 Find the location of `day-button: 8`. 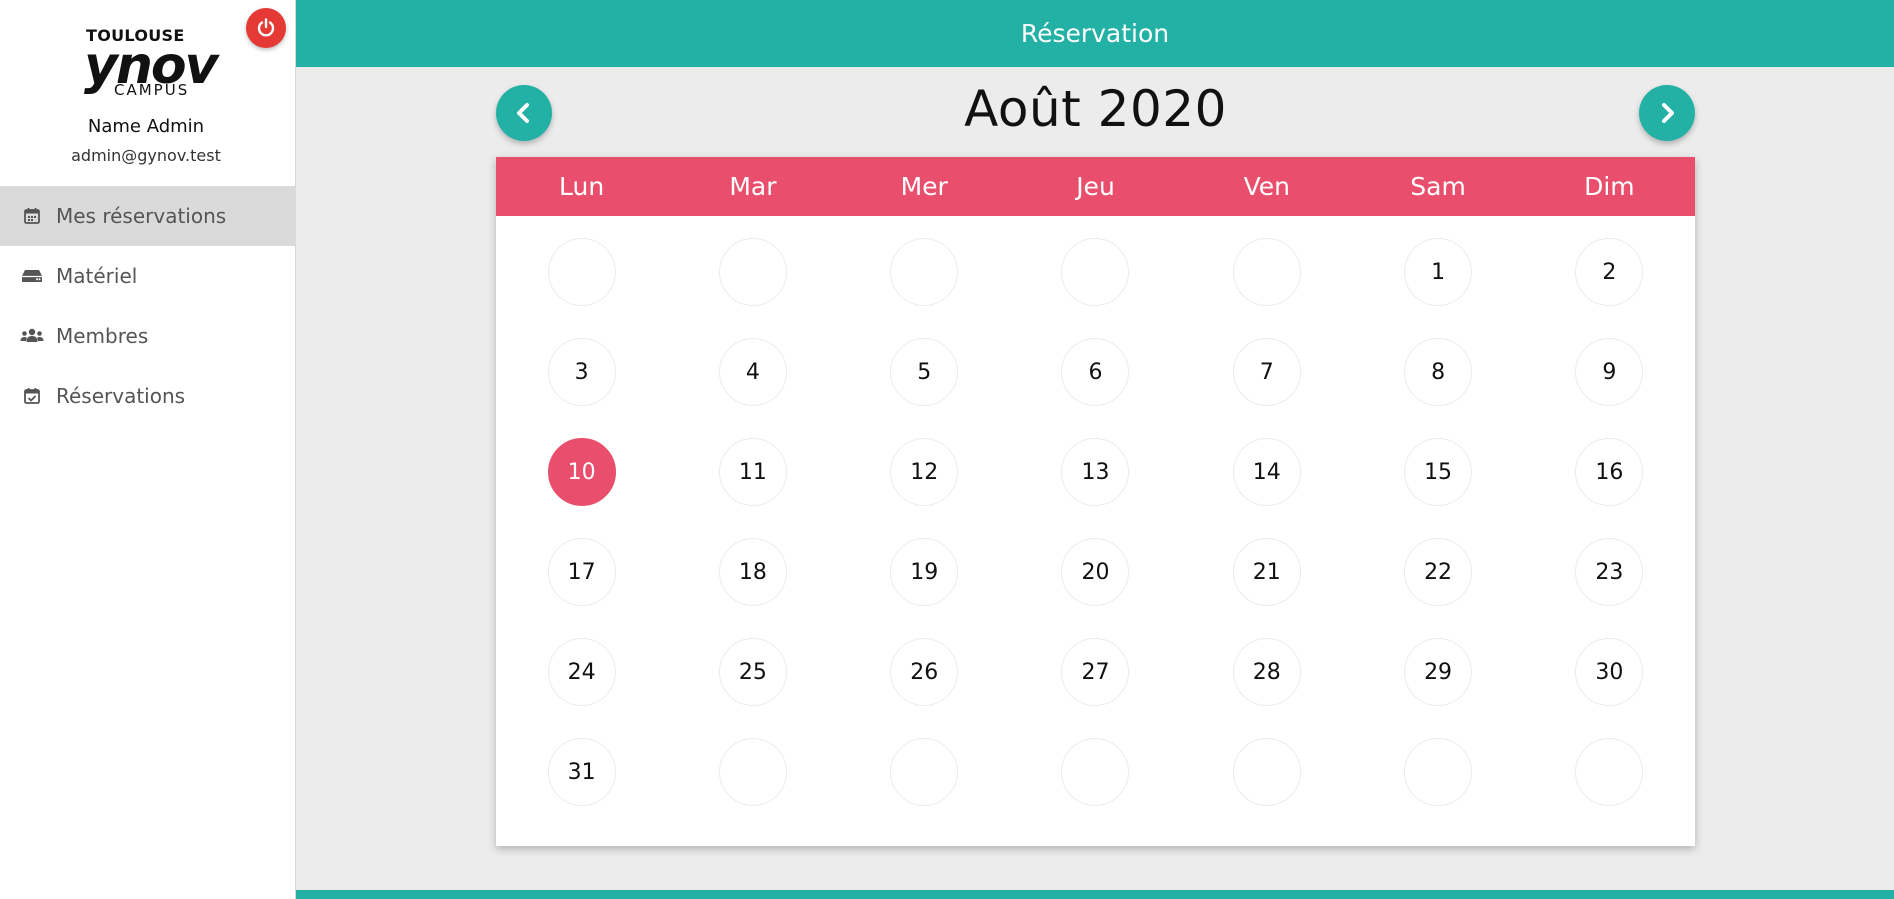

day-button: 8 is located at coordinates (1438, 372).